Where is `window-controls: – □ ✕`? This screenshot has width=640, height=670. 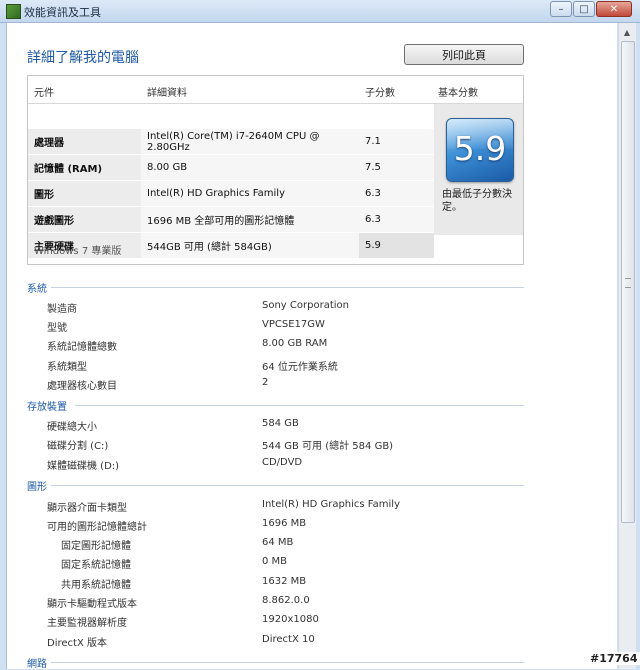 window-controls: – □ ✕ is located at coordinates (591, 9).